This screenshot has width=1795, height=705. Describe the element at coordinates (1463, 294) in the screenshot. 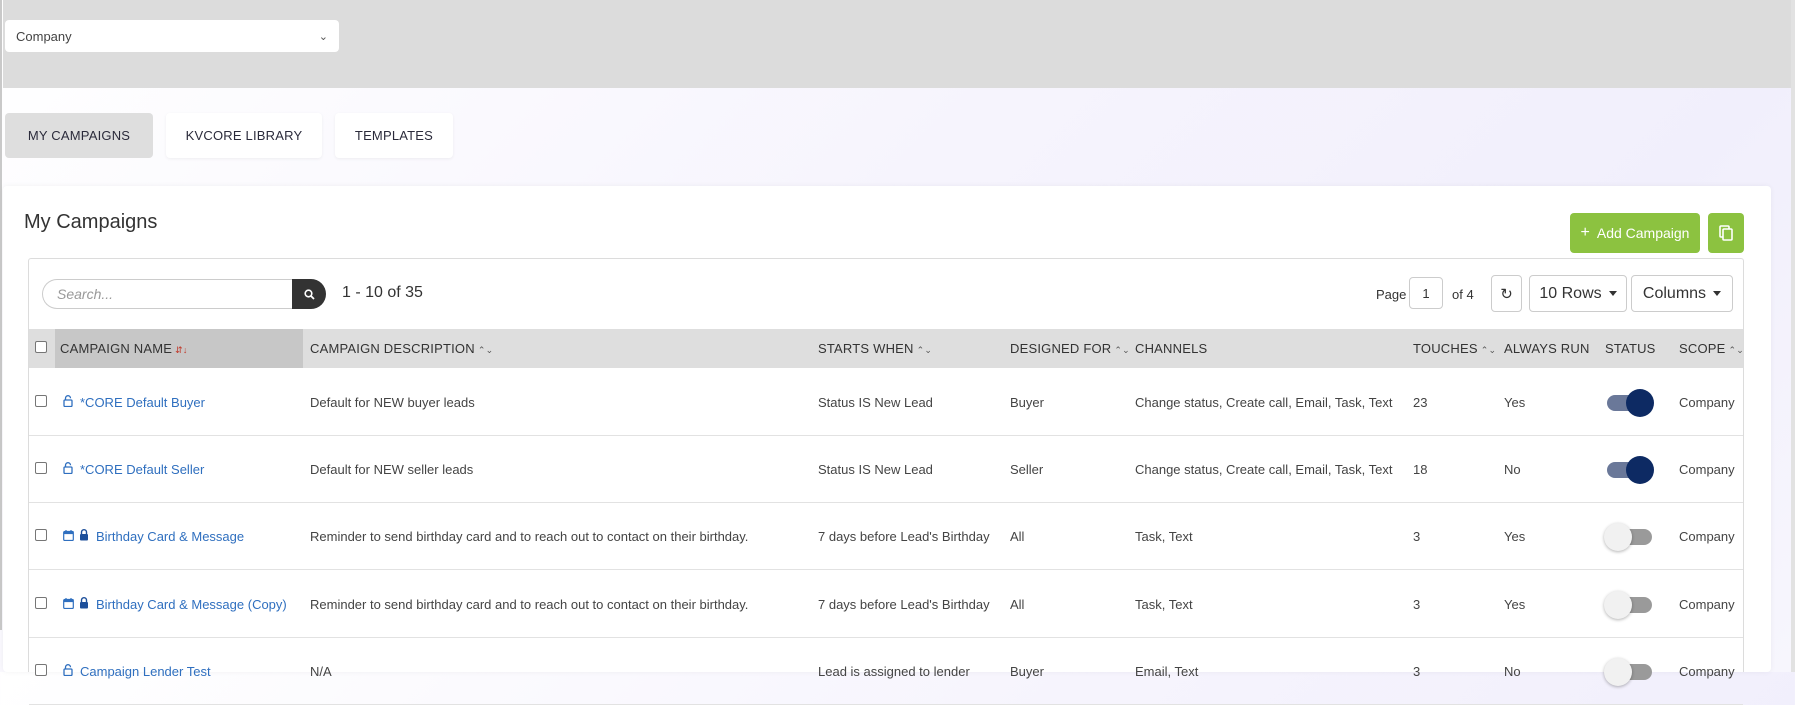

I see `page-total: of 4` at that location.